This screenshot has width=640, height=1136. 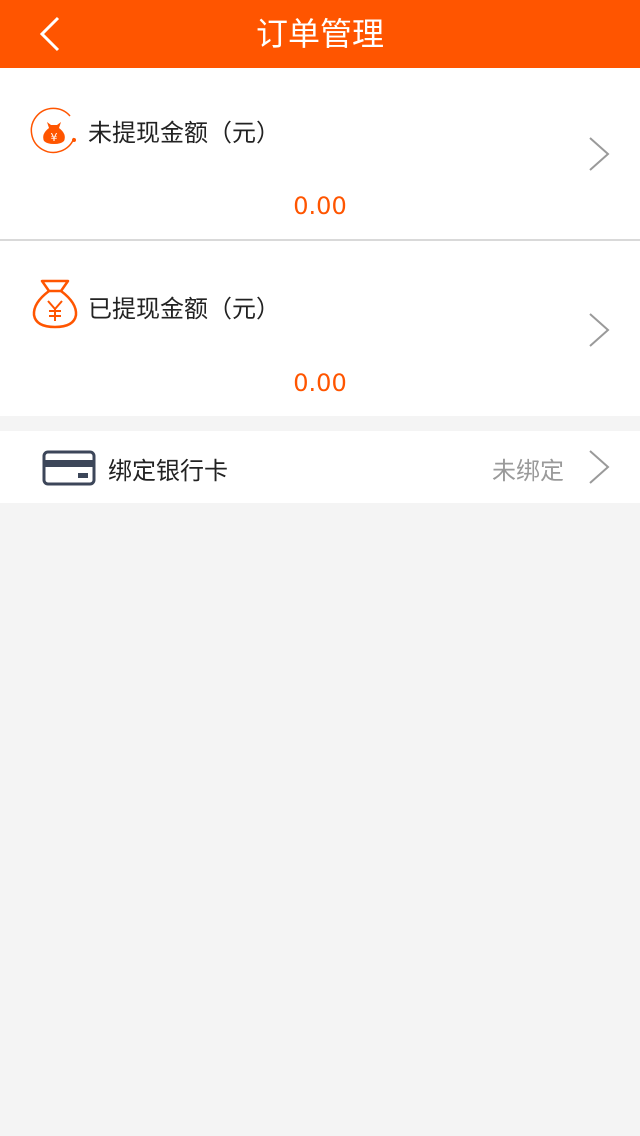 What do you see at coordinates (184, 309) in the screenshot?
I see `withdrawn-amount-label: 已提现金额（元）` at bounding box center [184, 309].